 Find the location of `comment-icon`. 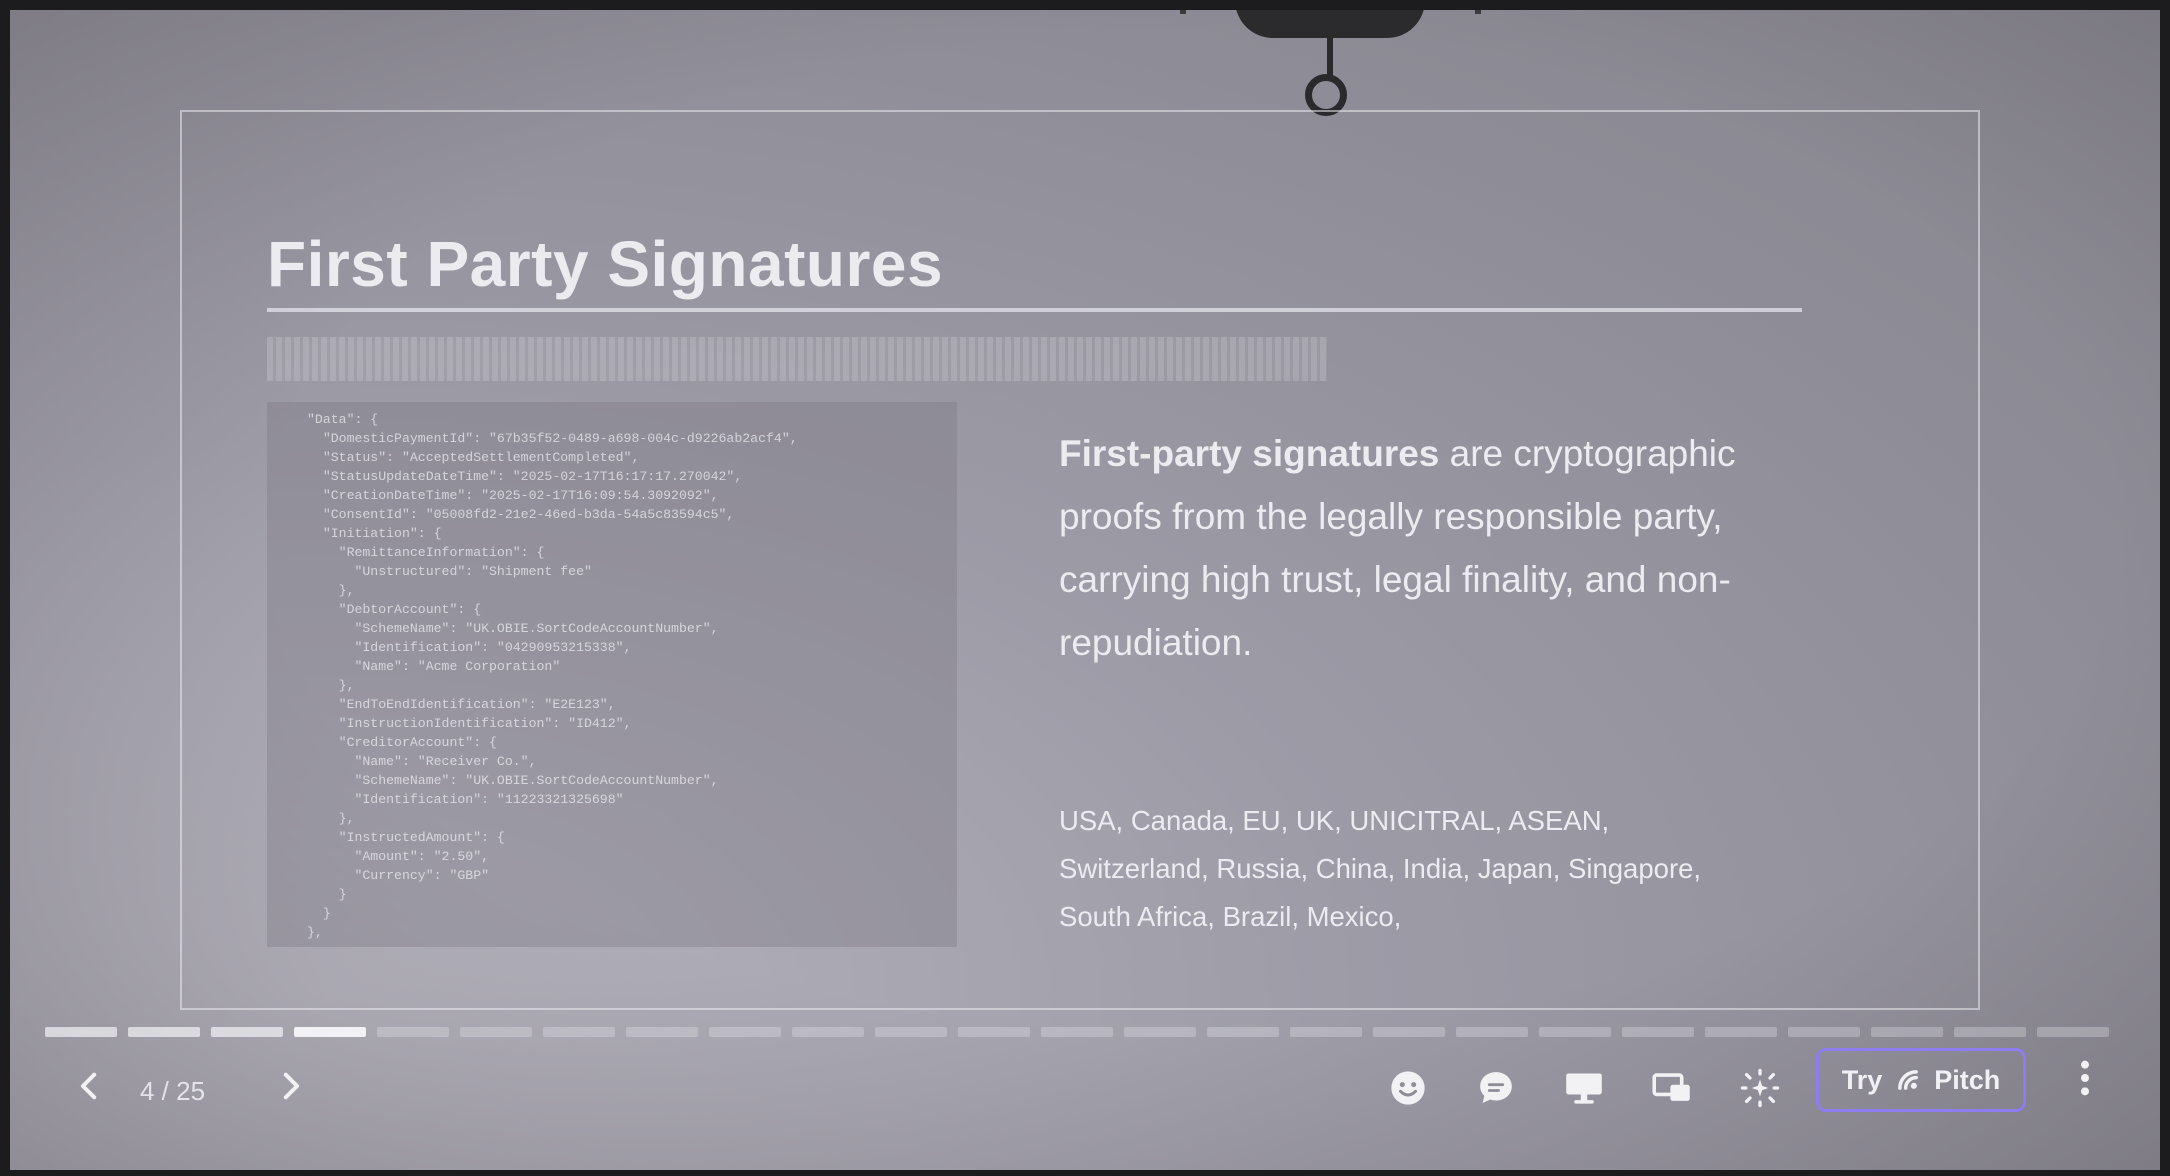

comment-icon is located at coordinates (1496, 1087).